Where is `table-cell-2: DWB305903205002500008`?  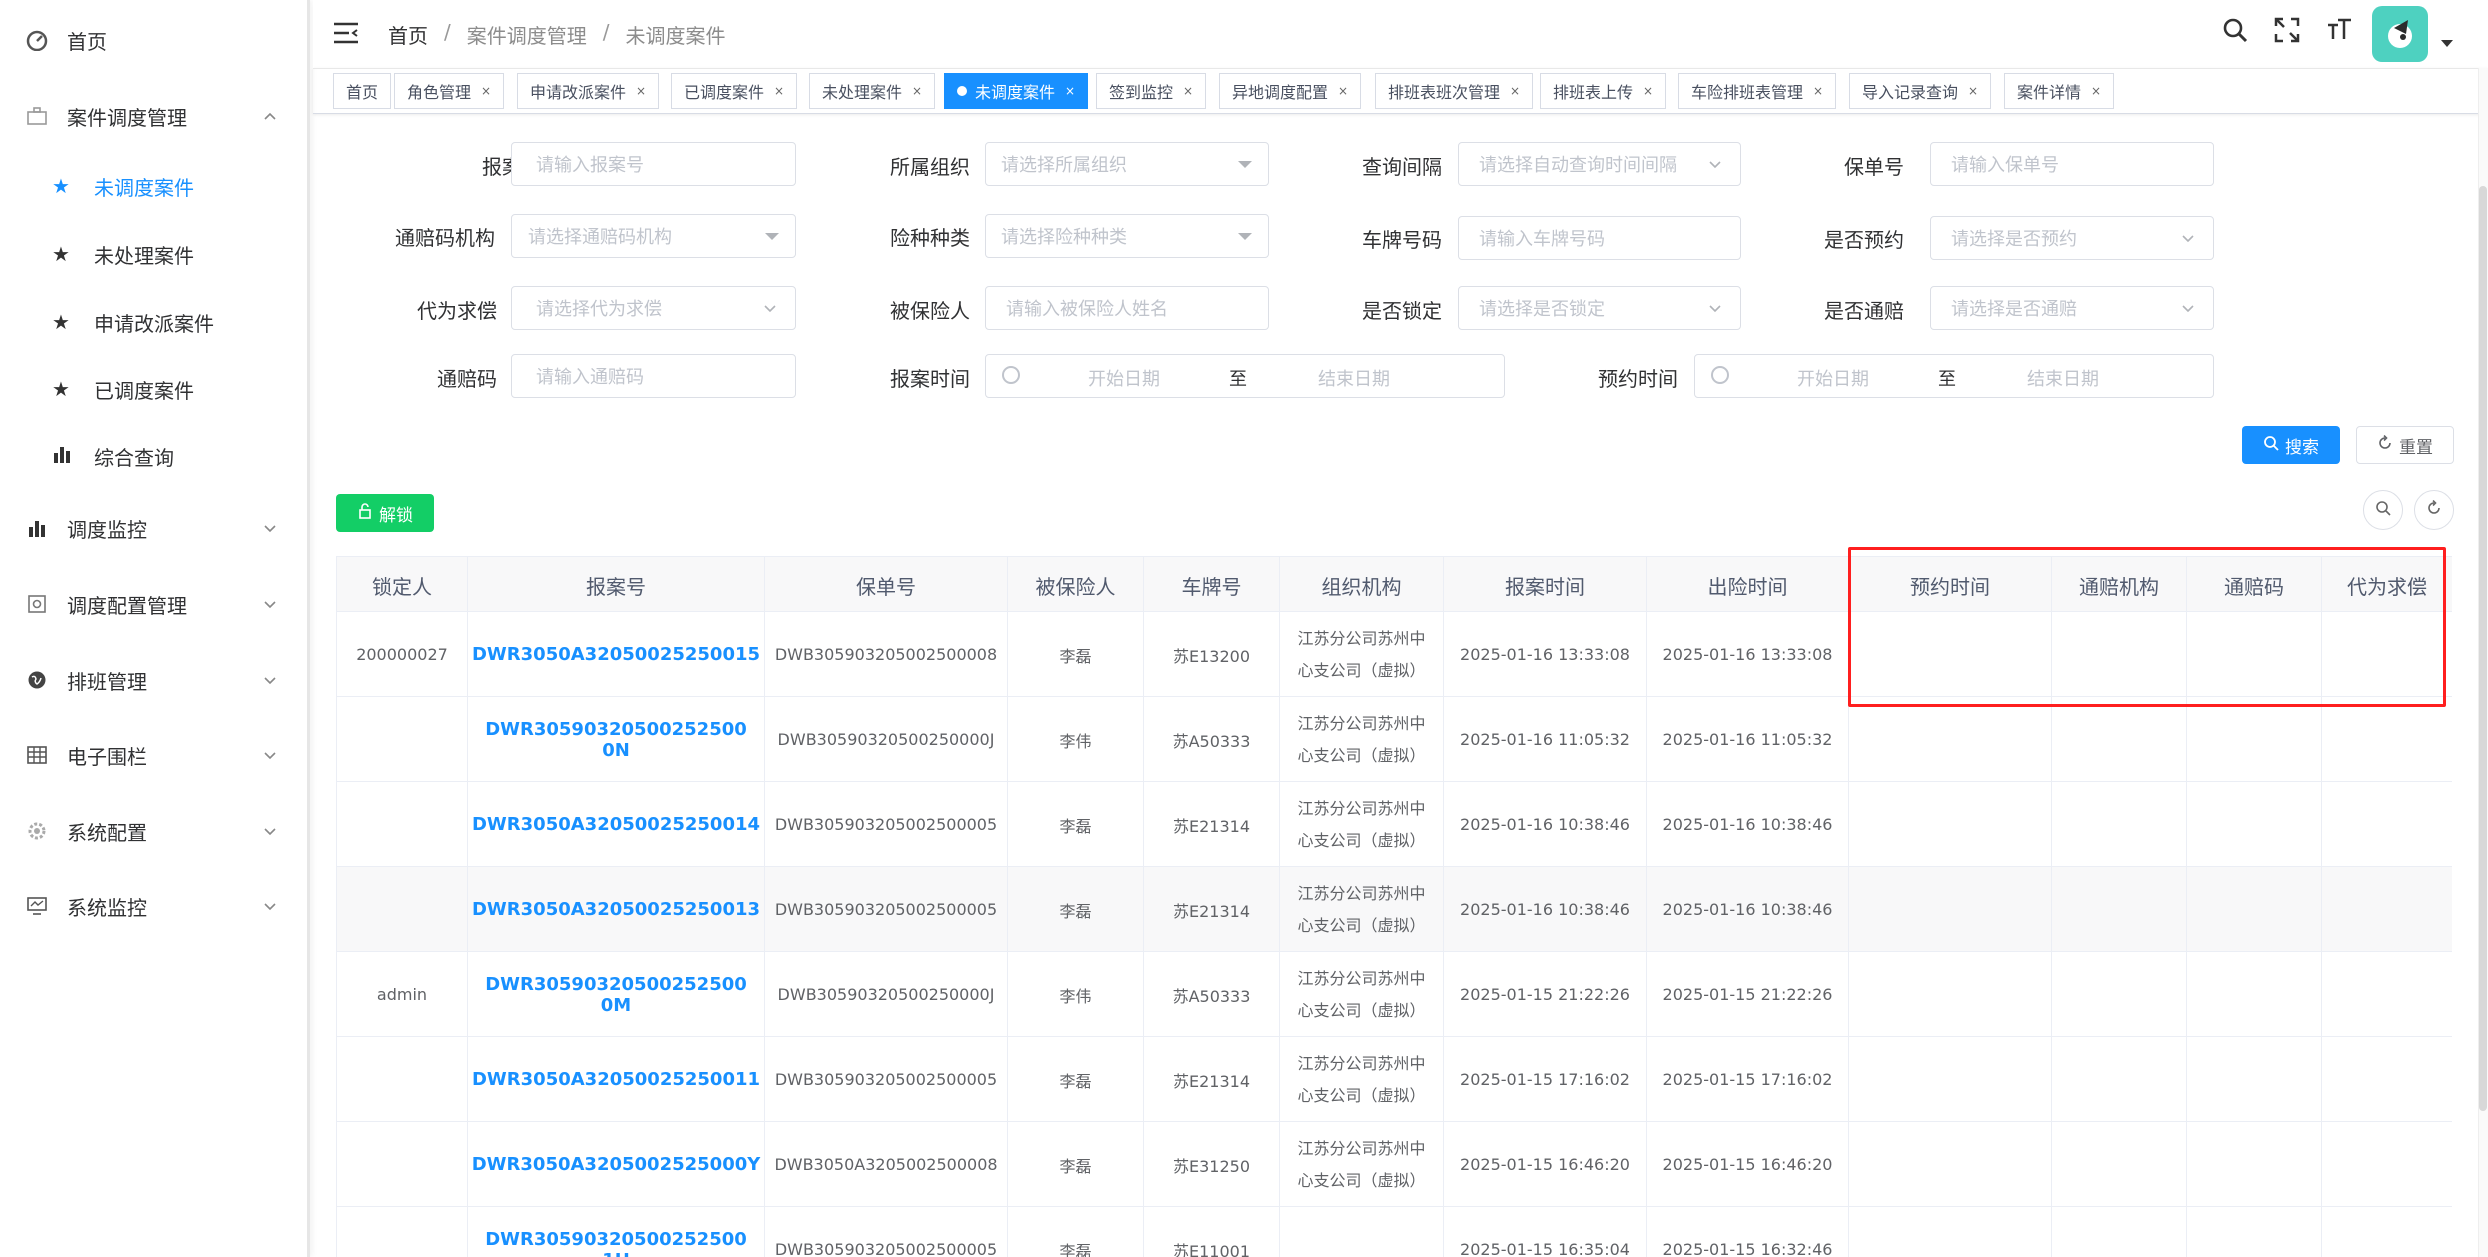
table-cell-2: DWB305903205002500008 is located at coordinates (886, 654).